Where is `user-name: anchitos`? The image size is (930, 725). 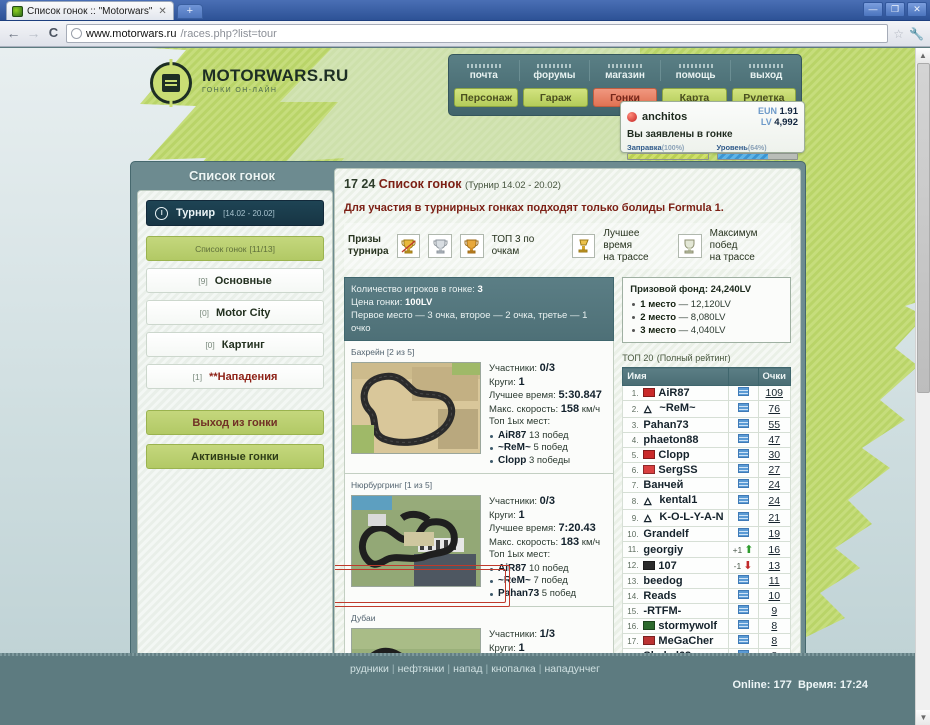 user-name: anchitos is located at coordinates (664, 117).